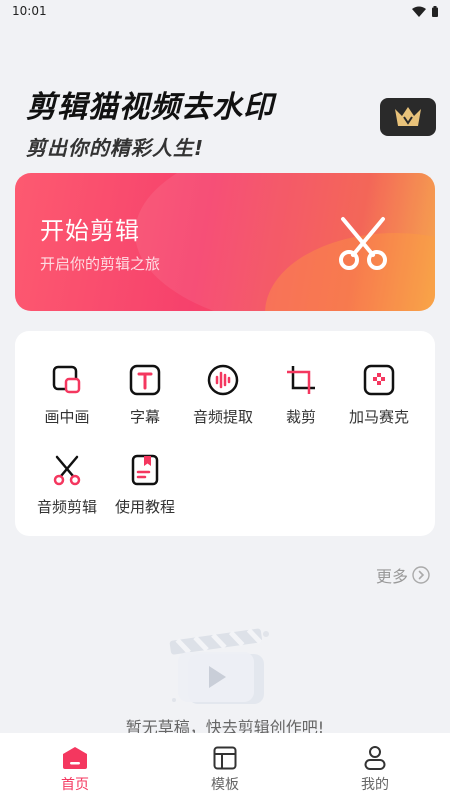  I want to click on status-time: 10:01, so click(29, 11).